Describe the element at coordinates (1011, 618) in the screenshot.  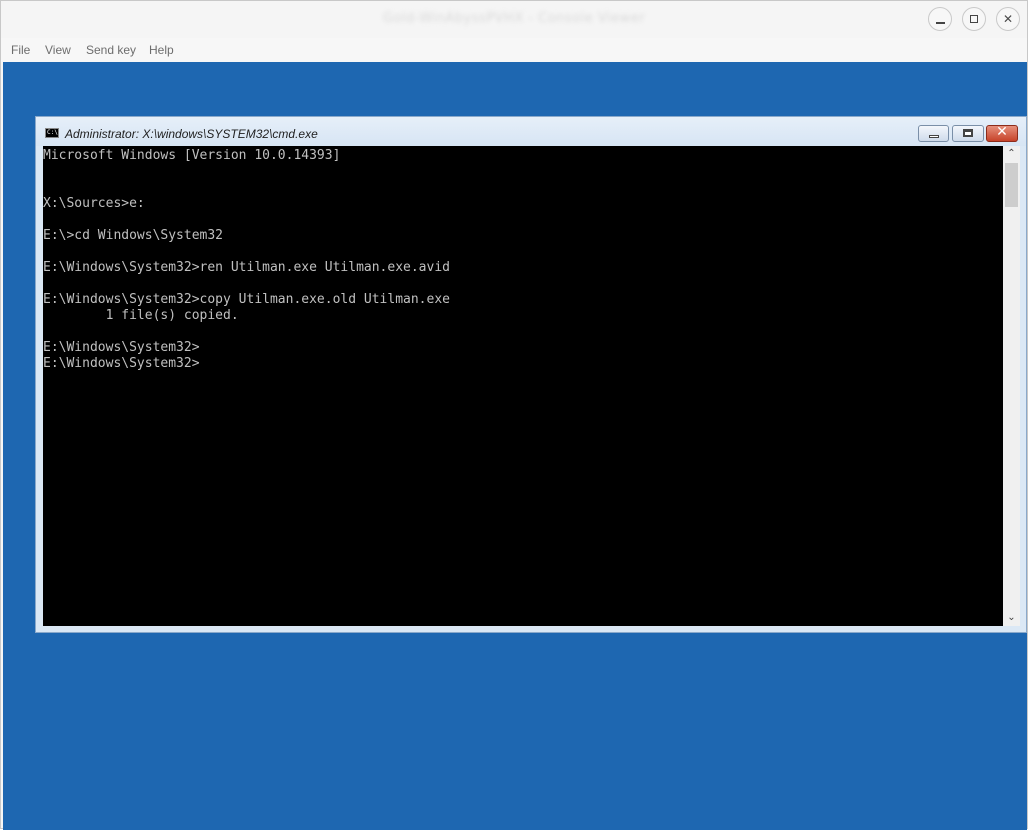
I see `scroll-down-icon: ⌄` at that location.